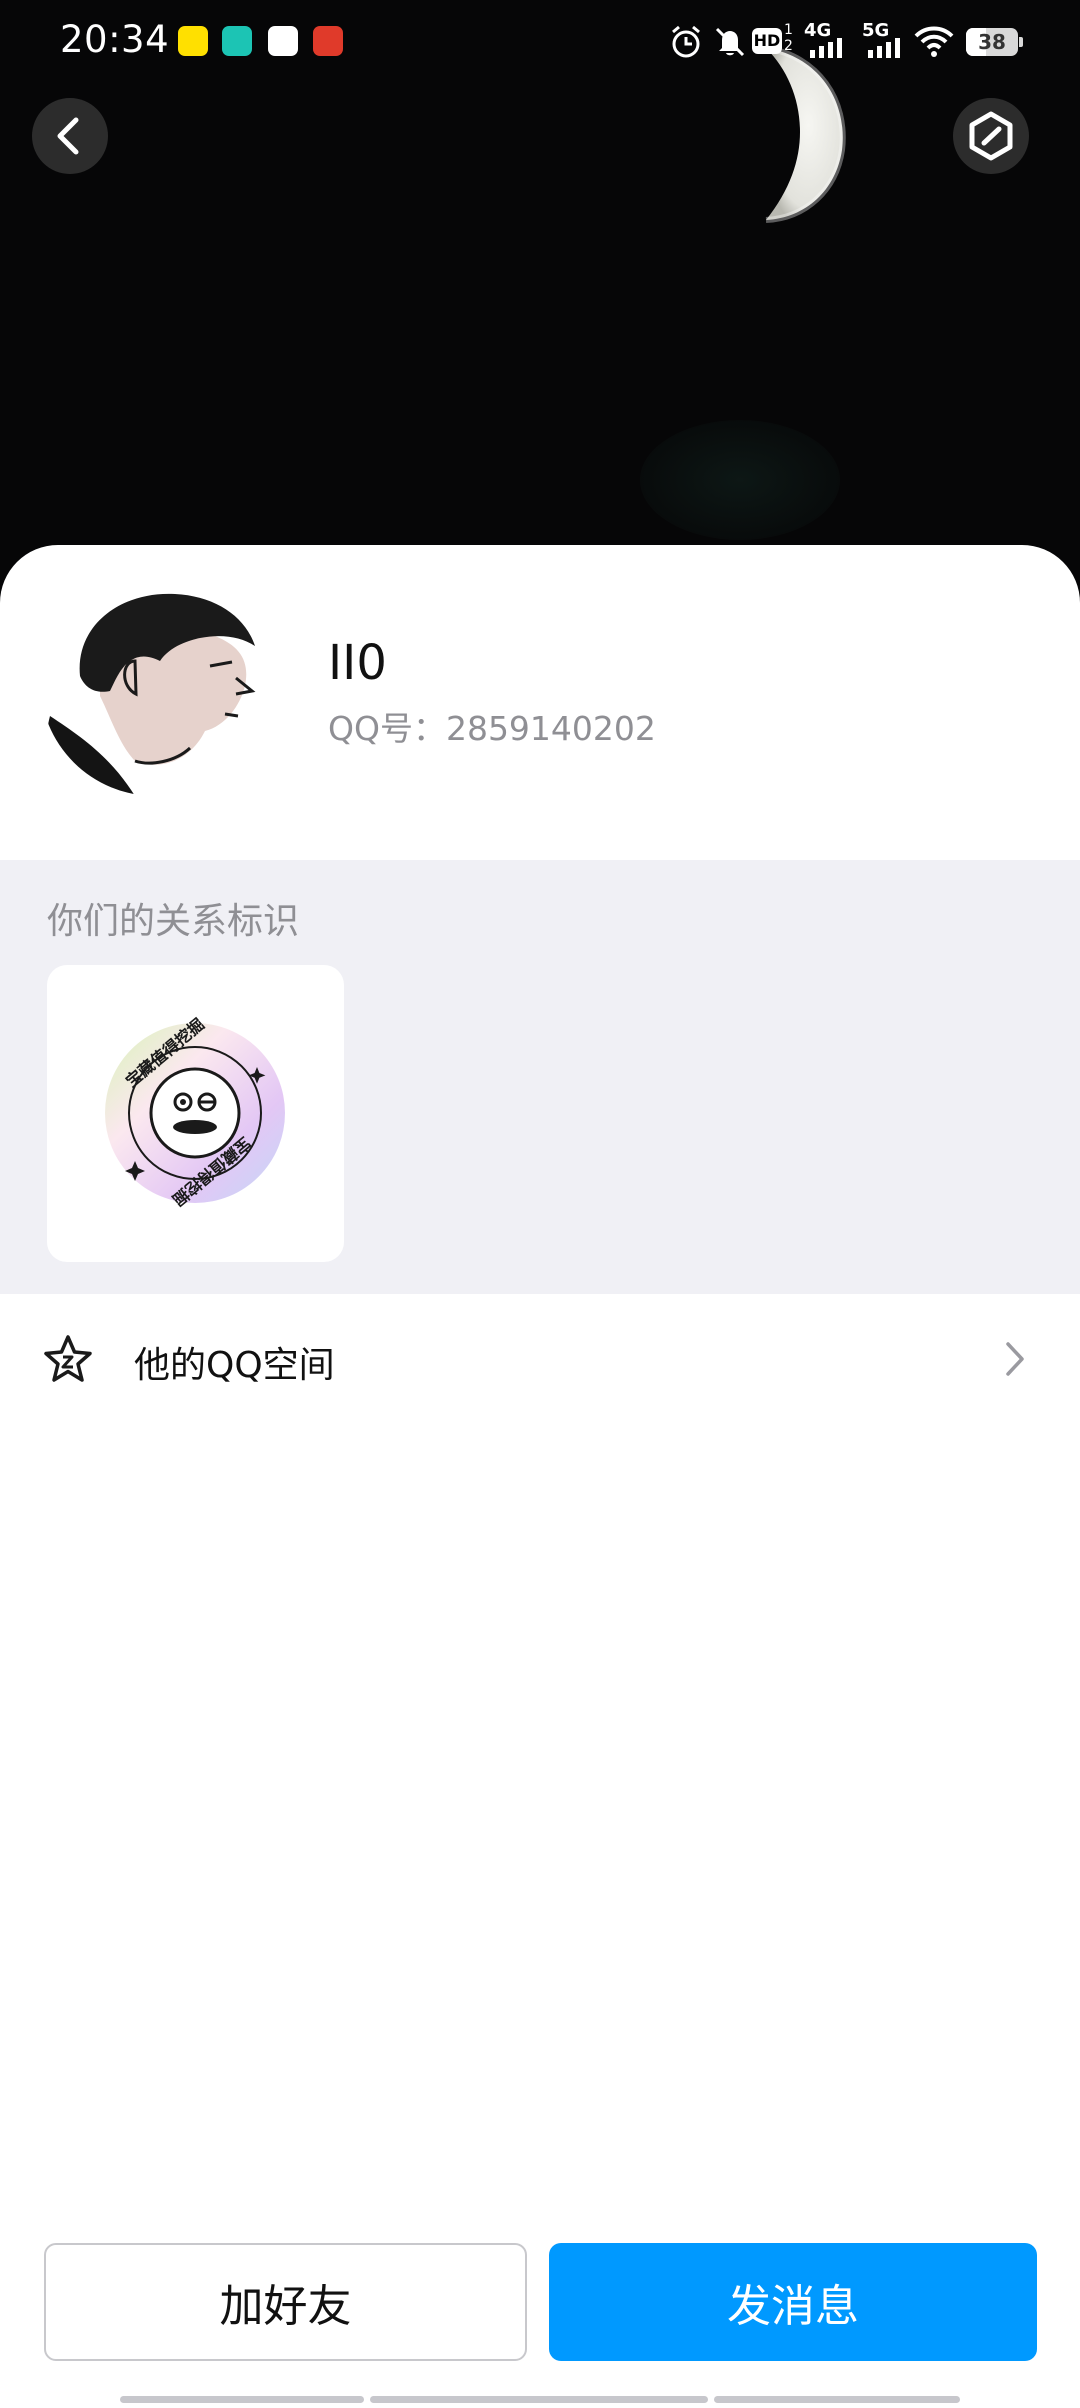  I want to click on hd-badge: HD, so click(767, 41).